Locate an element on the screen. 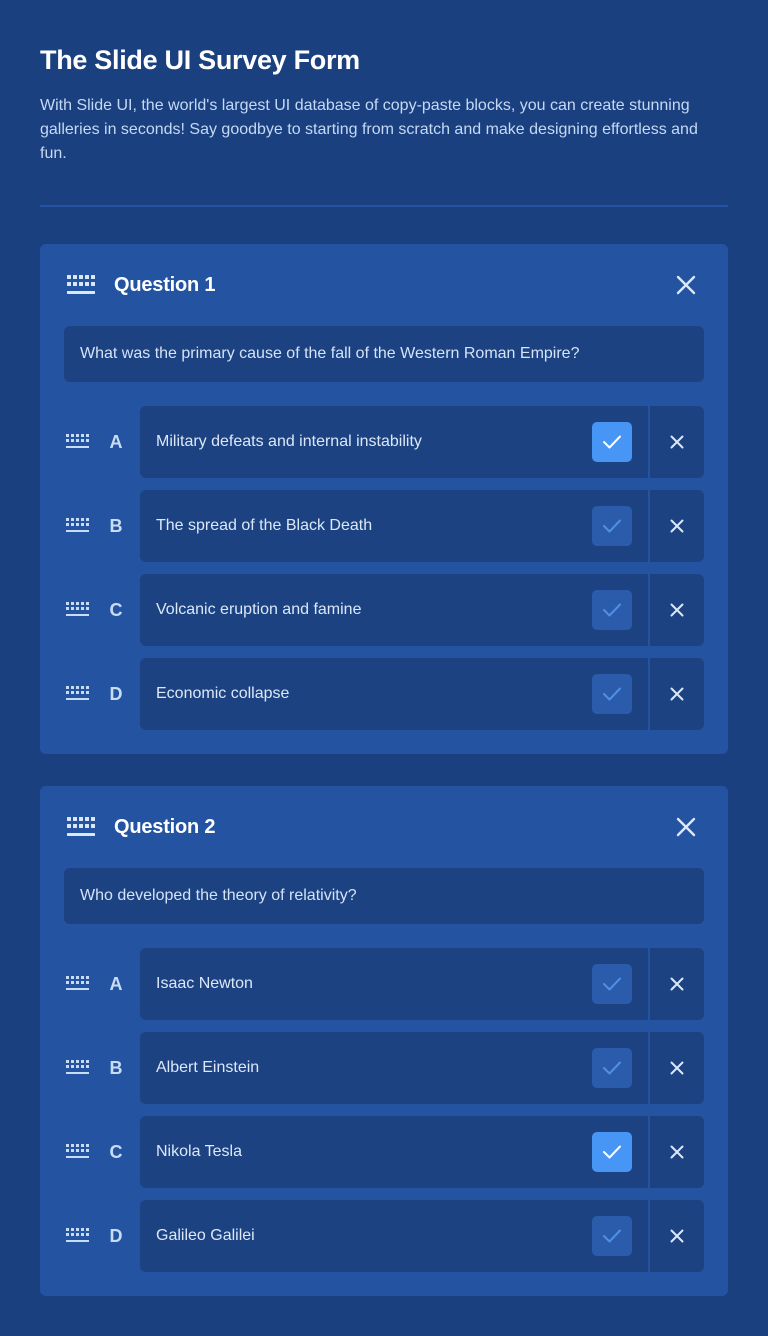 This screenshot has width=768, height=1336. option-field: The spread of the Black Death is located at coordinates (422, 526).